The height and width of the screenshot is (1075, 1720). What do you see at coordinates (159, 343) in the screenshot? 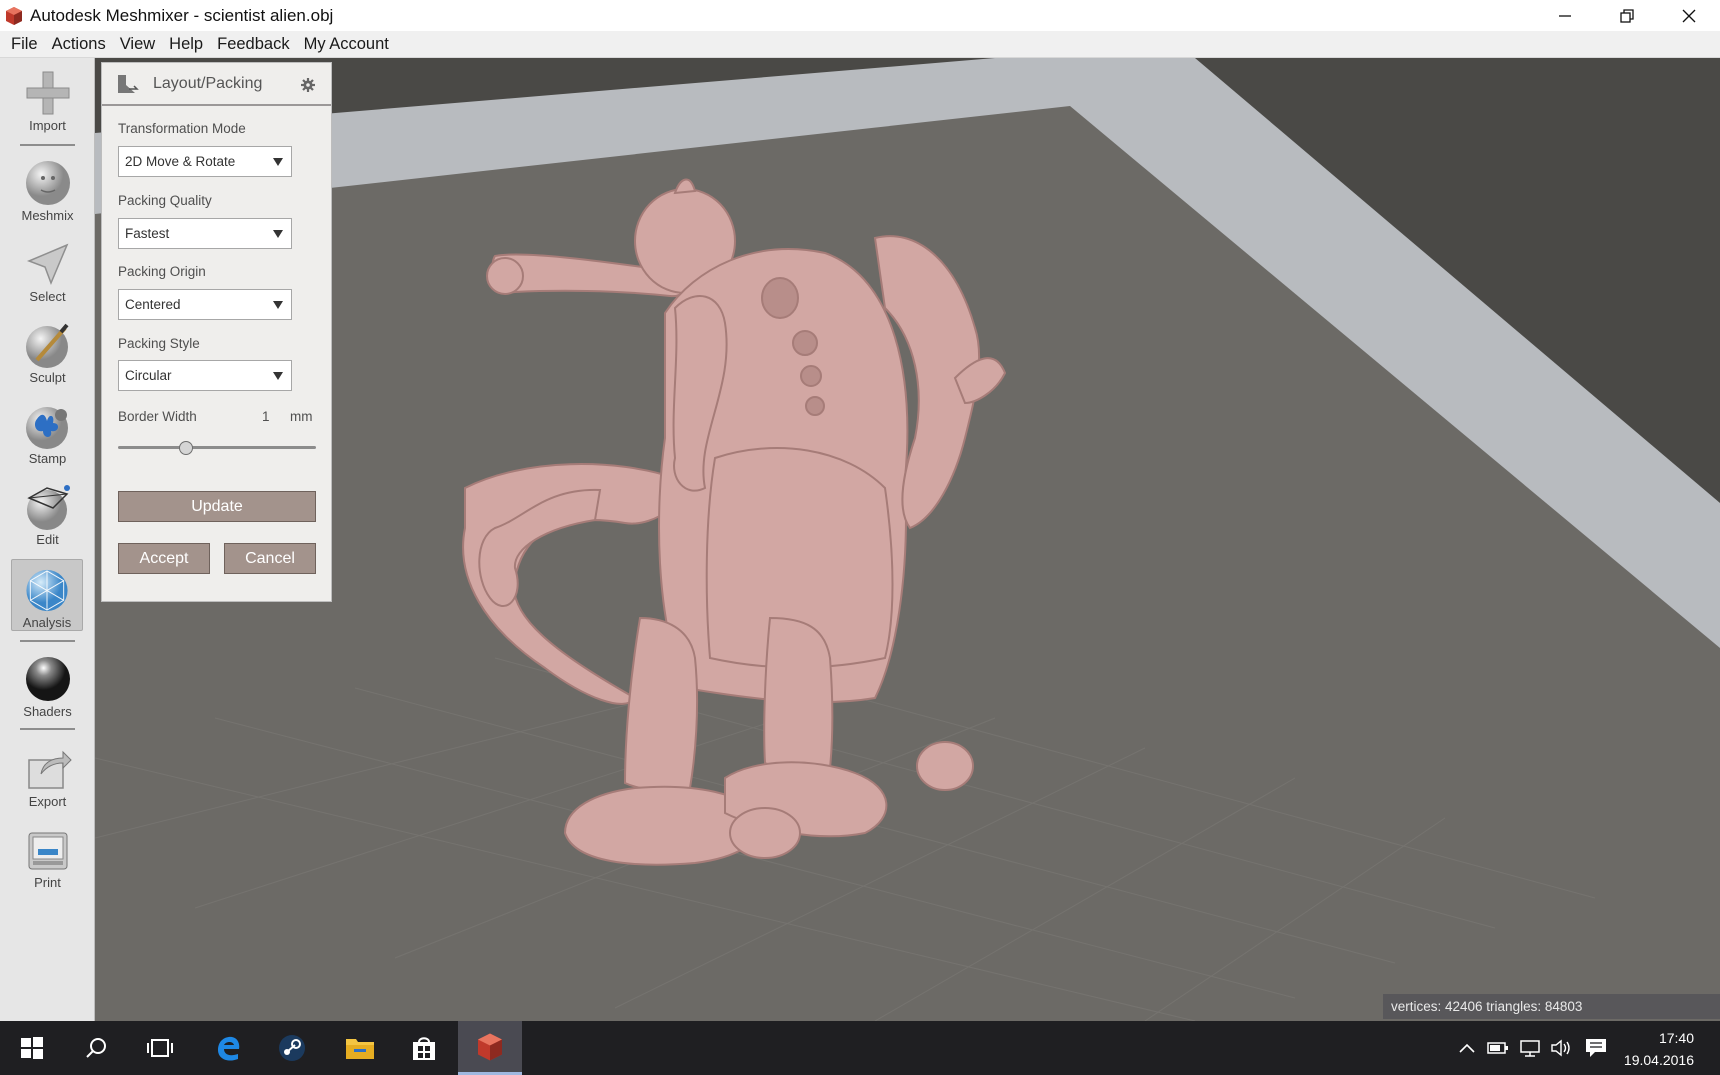
I see `packing-style-label: Packing Style` at bounding box center [159, 343].